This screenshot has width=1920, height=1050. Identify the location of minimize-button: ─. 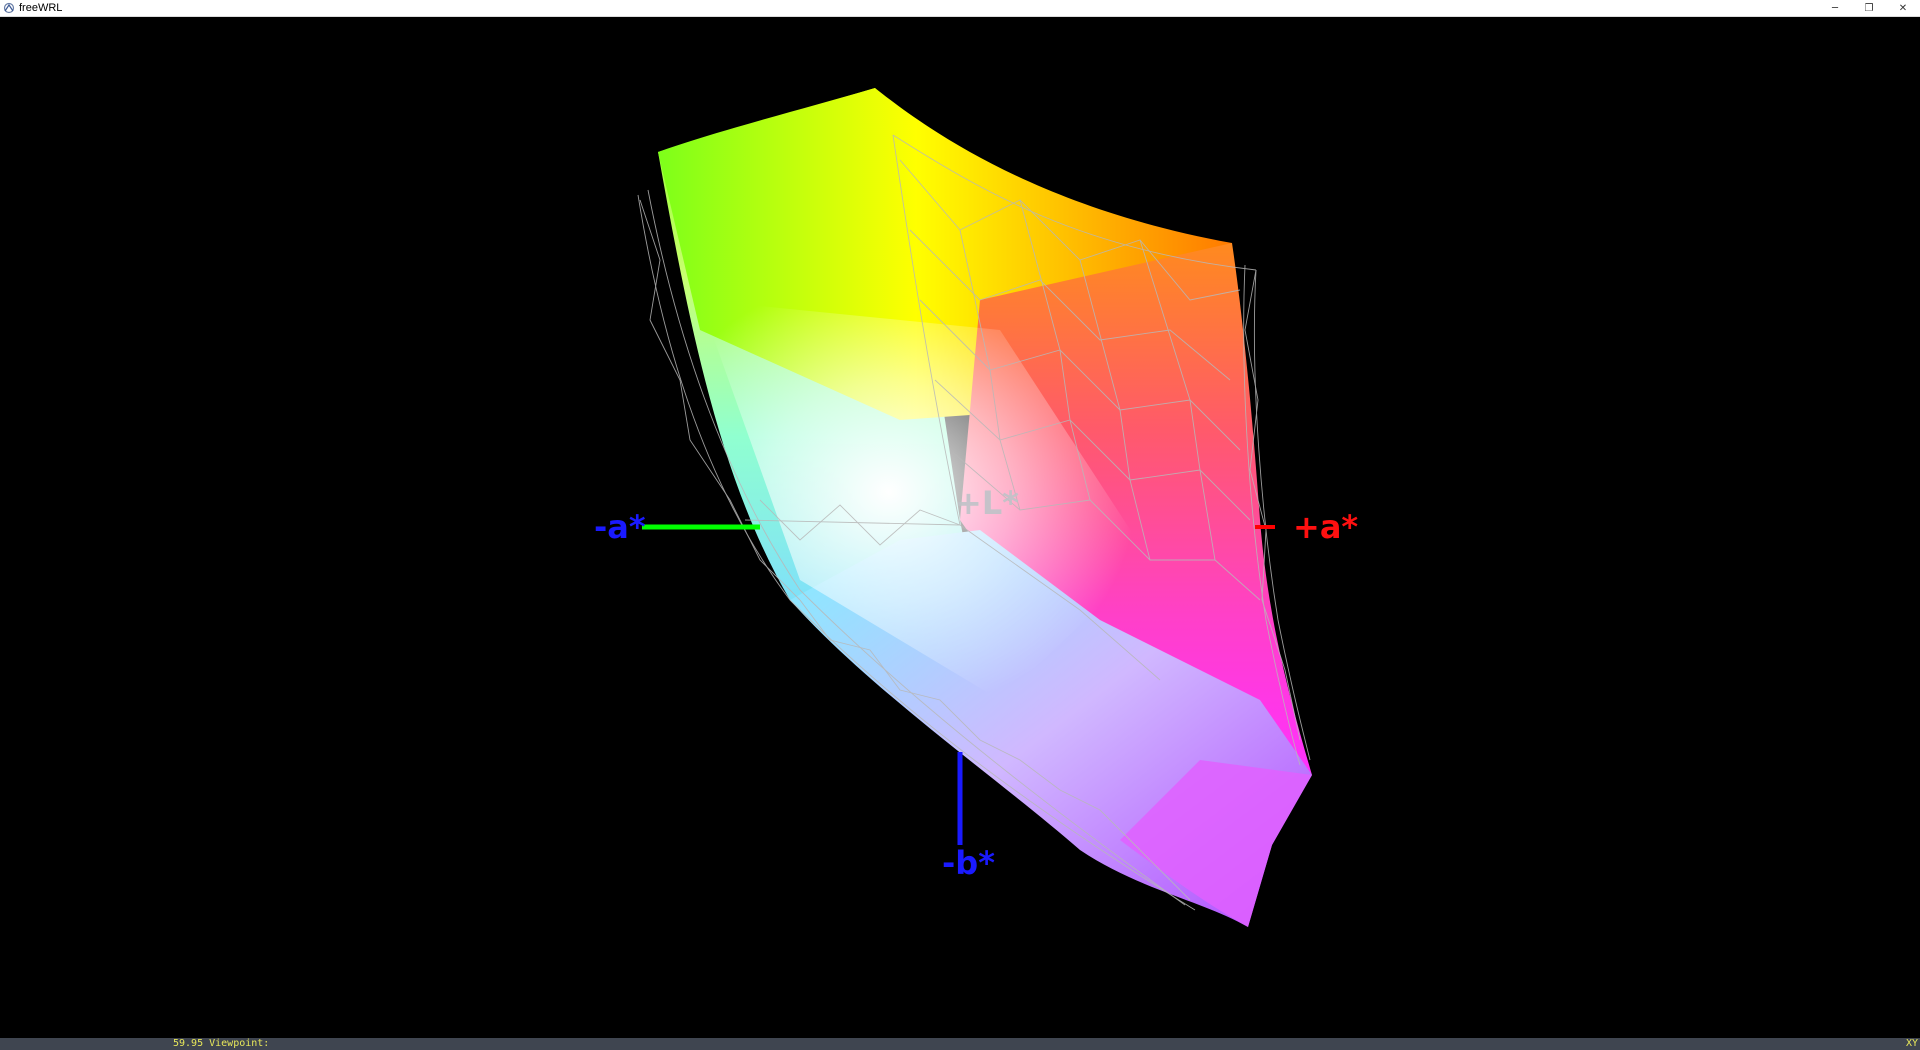
(1835, 8).